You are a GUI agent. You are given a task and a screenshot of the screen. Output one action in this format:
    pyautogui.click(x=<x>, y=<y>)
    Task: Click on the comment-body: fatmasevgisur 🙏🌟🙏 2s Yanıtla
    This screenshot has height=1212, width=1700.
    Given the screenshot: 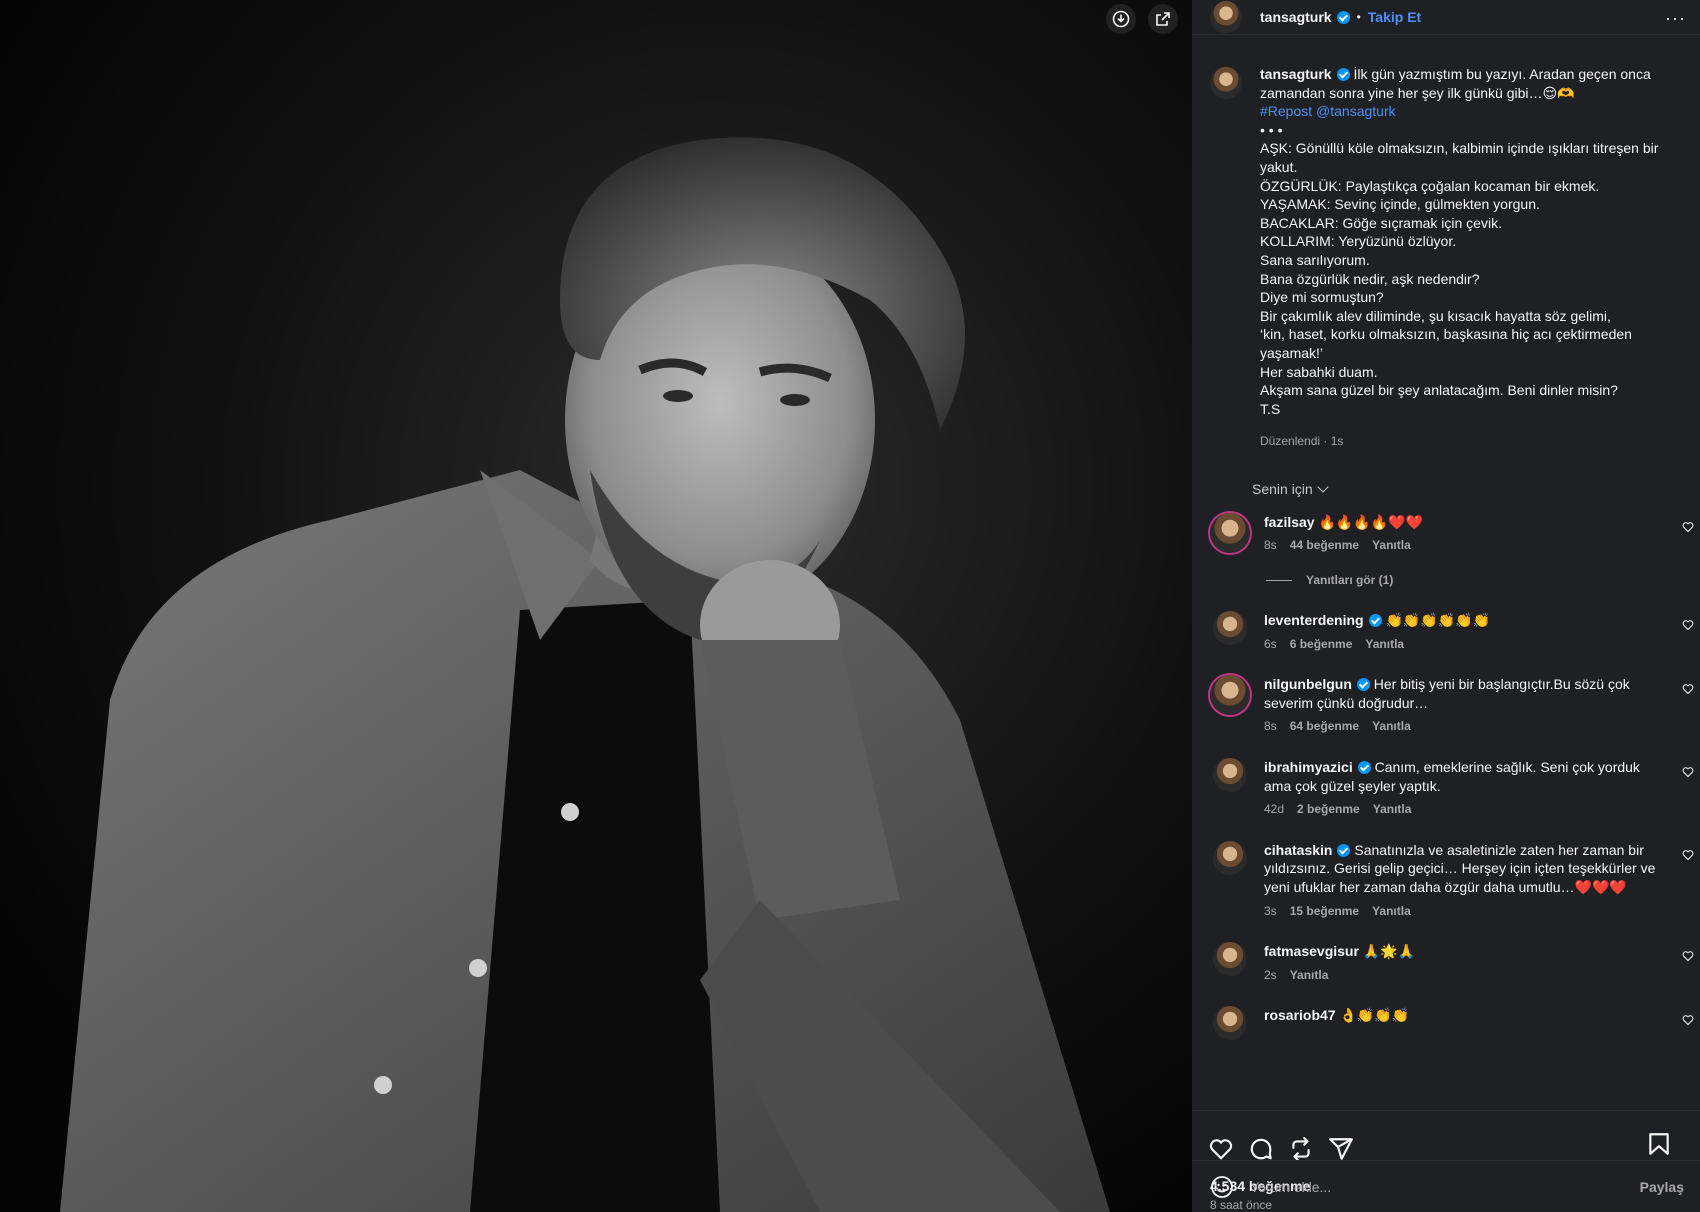 What is the action you would take?
    pyautogui.click(x=1474, y=963)
    